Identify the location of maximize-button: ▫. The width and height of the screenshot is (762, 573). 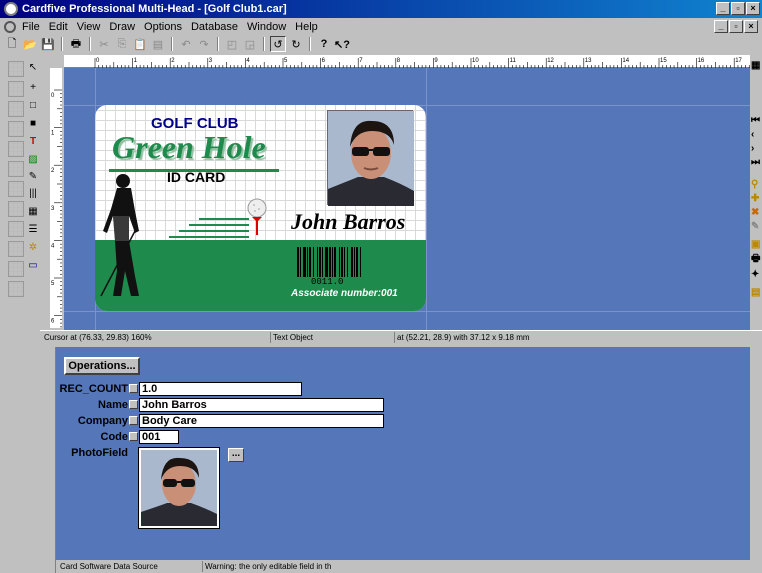
(738, 8).